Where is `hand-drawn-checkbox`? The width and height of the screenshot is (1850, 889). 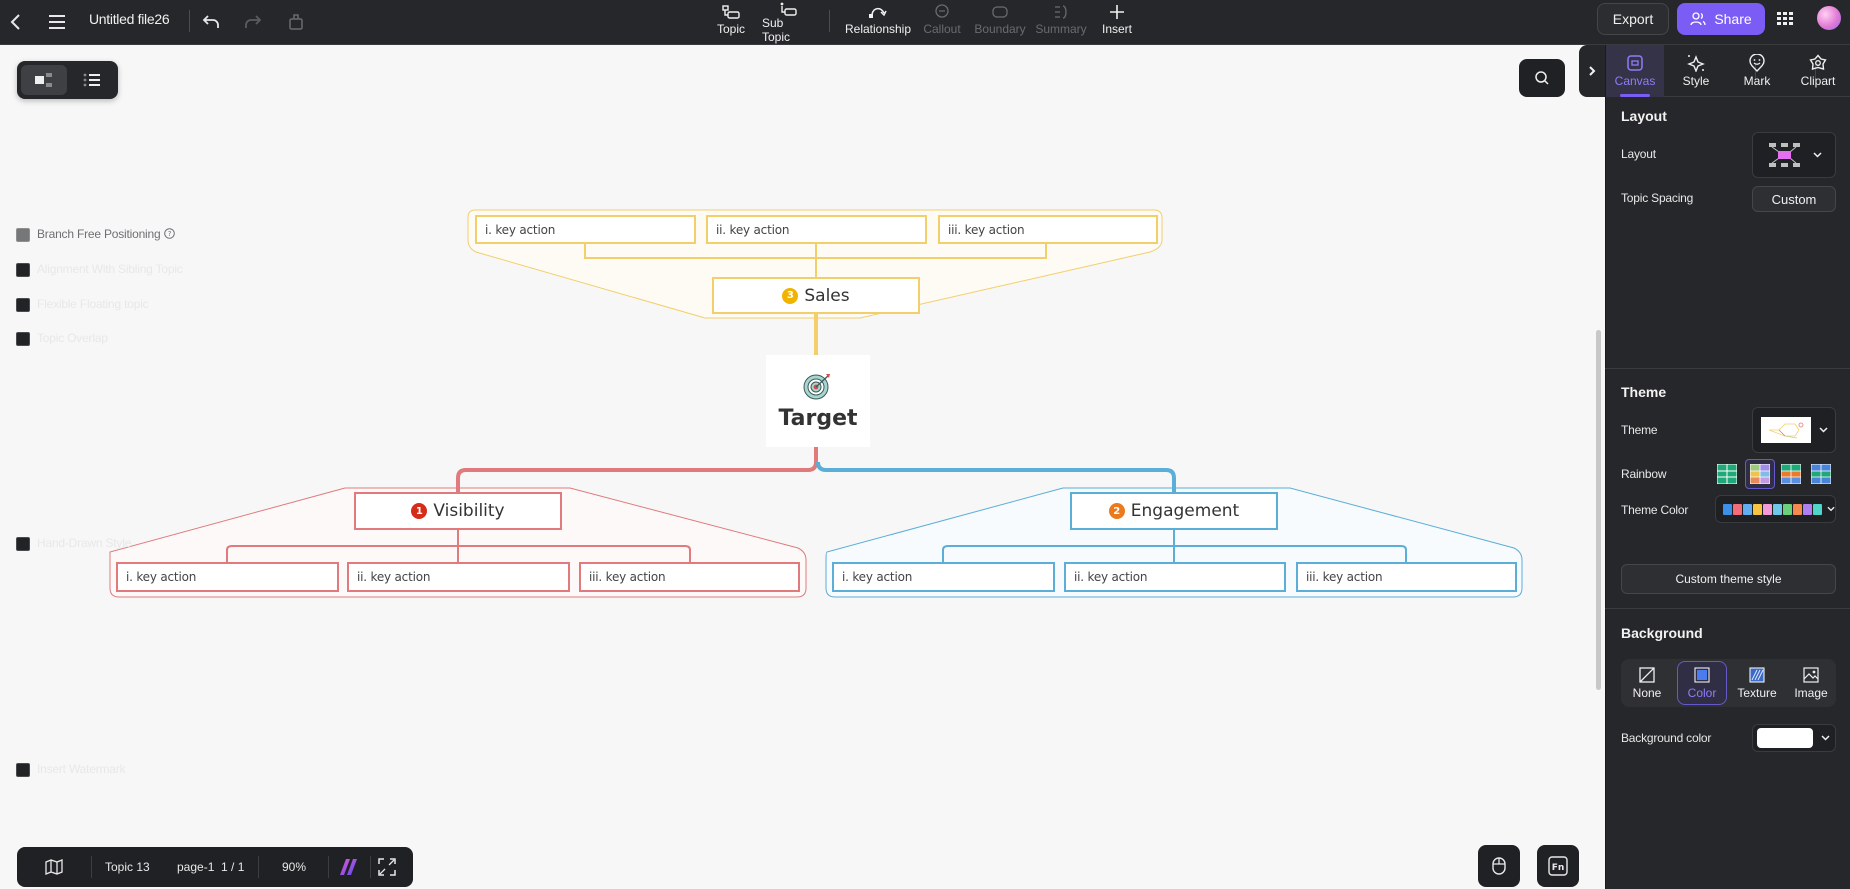 hand-drawn-checkbox is located at coordinates (23, 544).